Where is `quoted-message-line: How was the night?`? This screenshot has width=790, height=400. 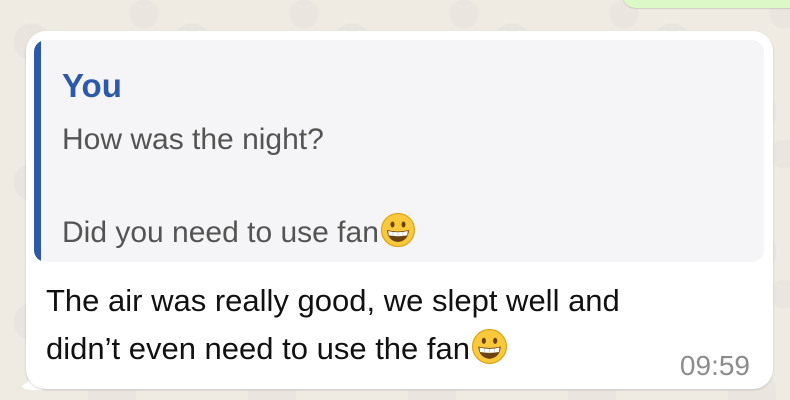
quoted-message-line: How was the night? is located at coordinates (193, 139).